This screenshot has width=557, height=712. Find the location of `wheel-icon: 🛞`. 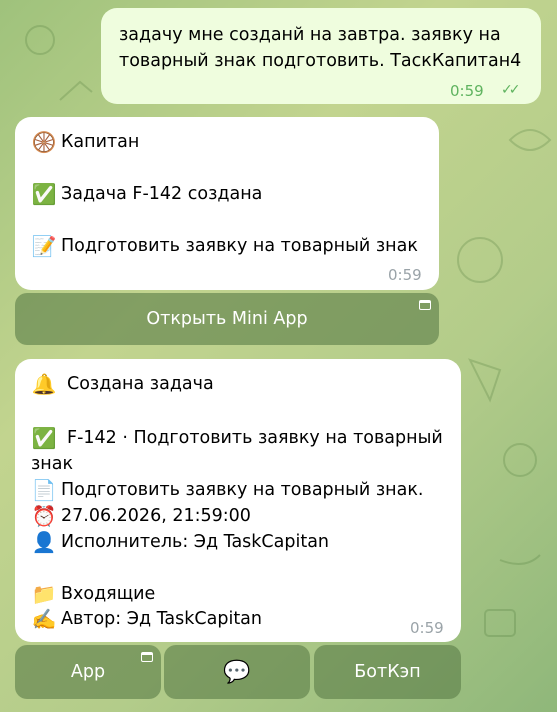

wheel-icon: 🛞 is located at coordinates (44, 142).